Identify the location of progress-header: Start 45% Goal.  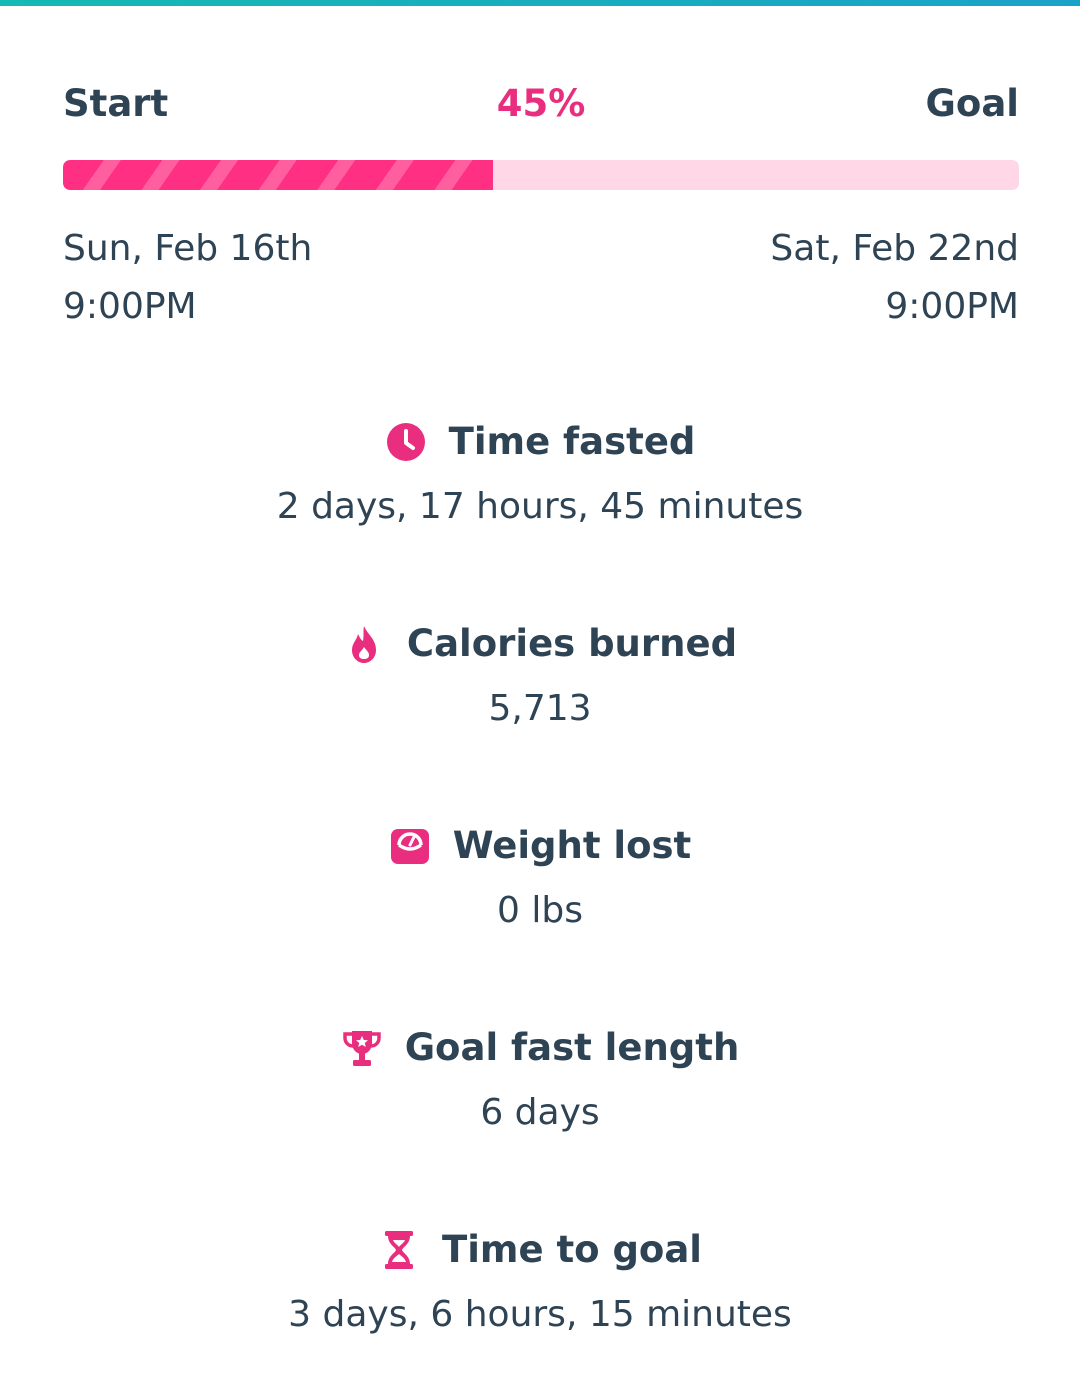
(541, 104).